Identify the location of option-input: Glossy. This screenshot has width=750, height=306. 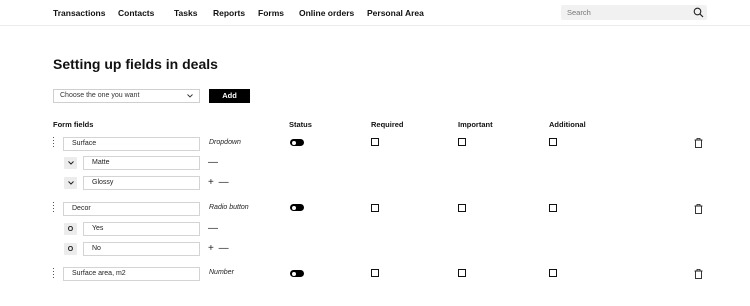
(141, 183).